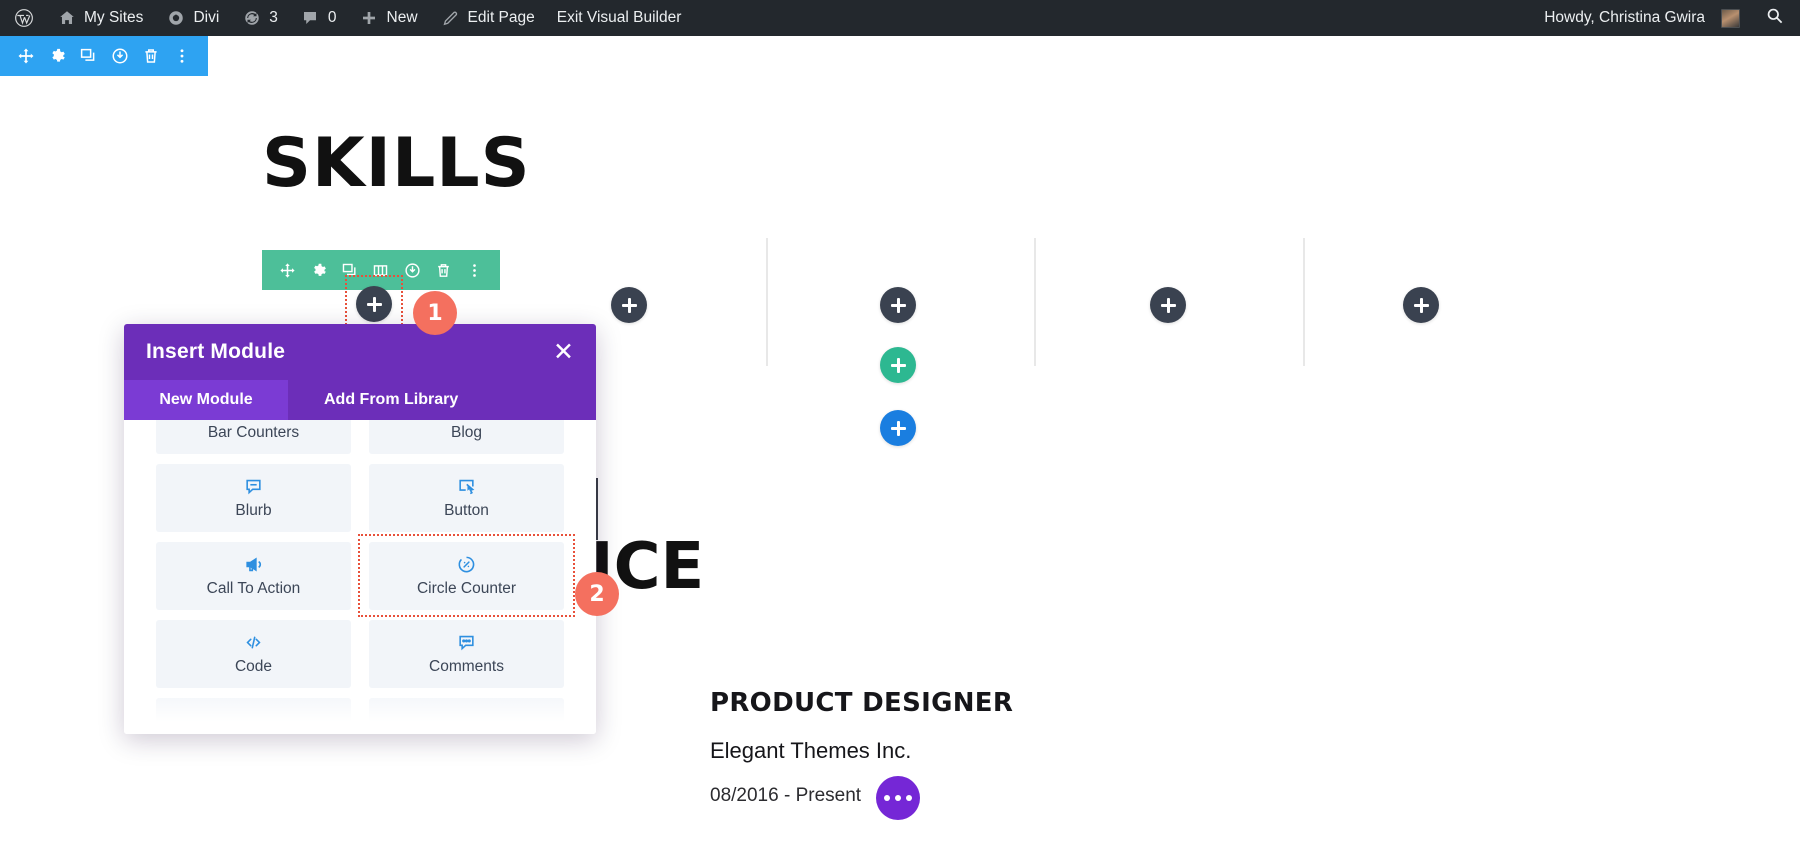  What do you see at coordinates (466, 510) in the screenshot?
I see `module-label: Button` at bounding box center [466, 510].